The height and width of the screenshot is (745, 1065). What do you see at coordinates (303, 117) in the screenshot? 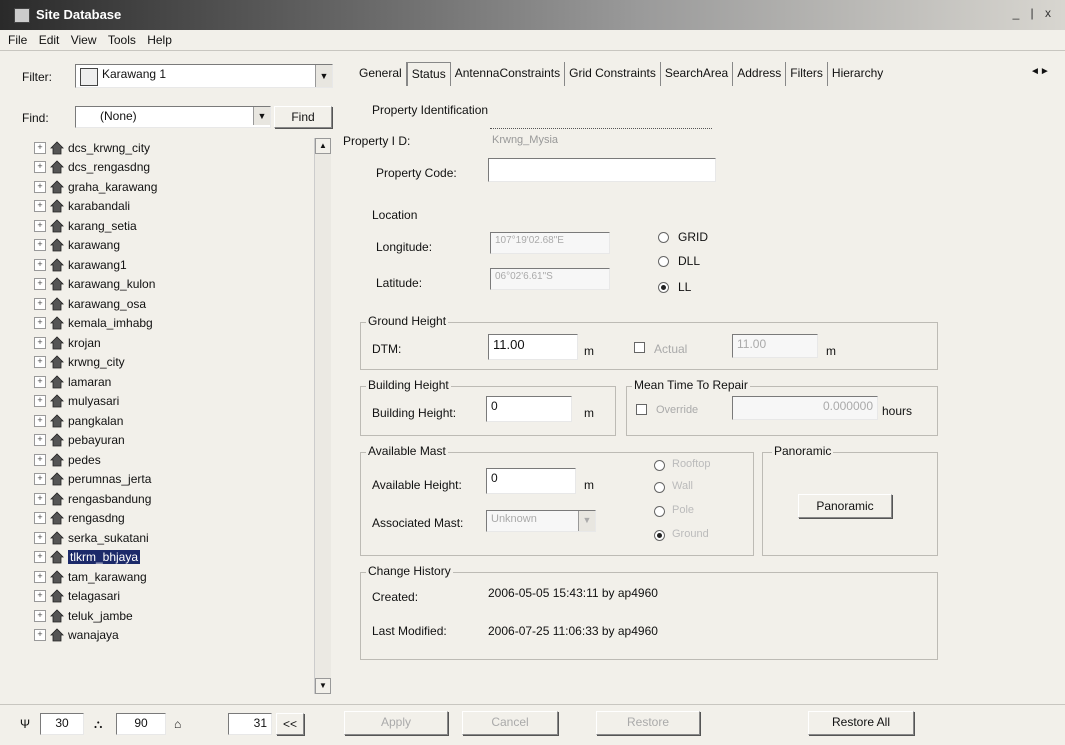
I see `find-button: Find` at bounding box center [303, 117].